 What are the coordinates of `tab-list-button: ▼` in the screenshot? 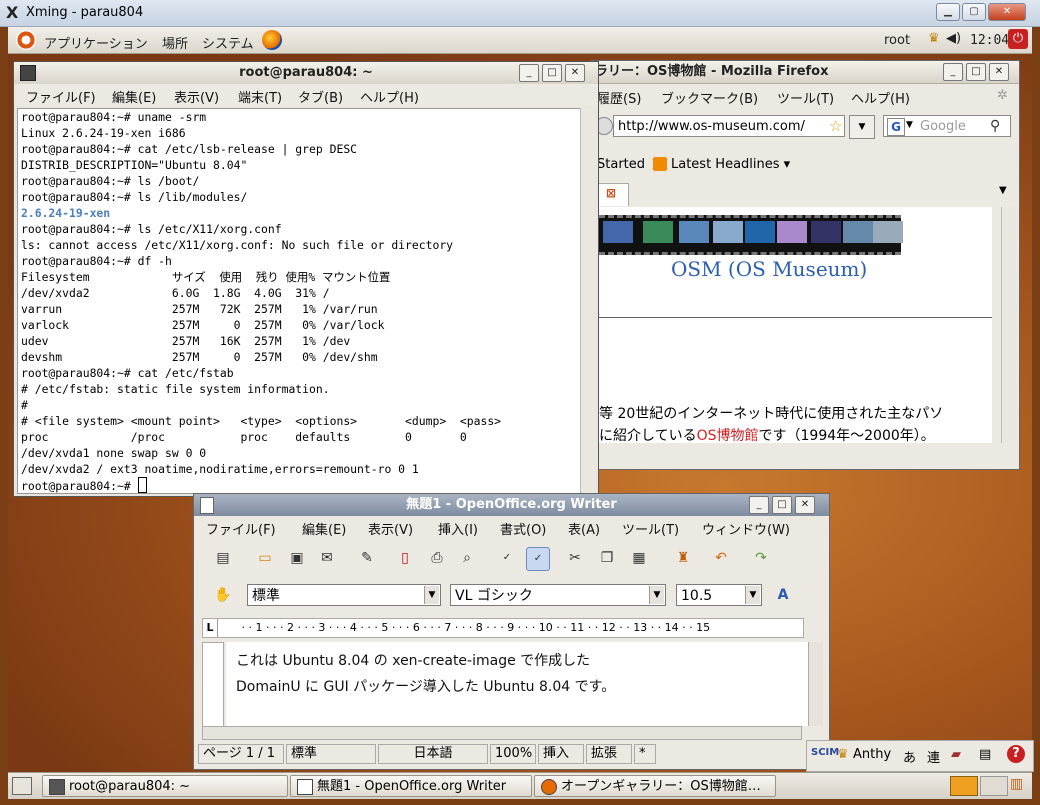 It's located at (1003, 190).